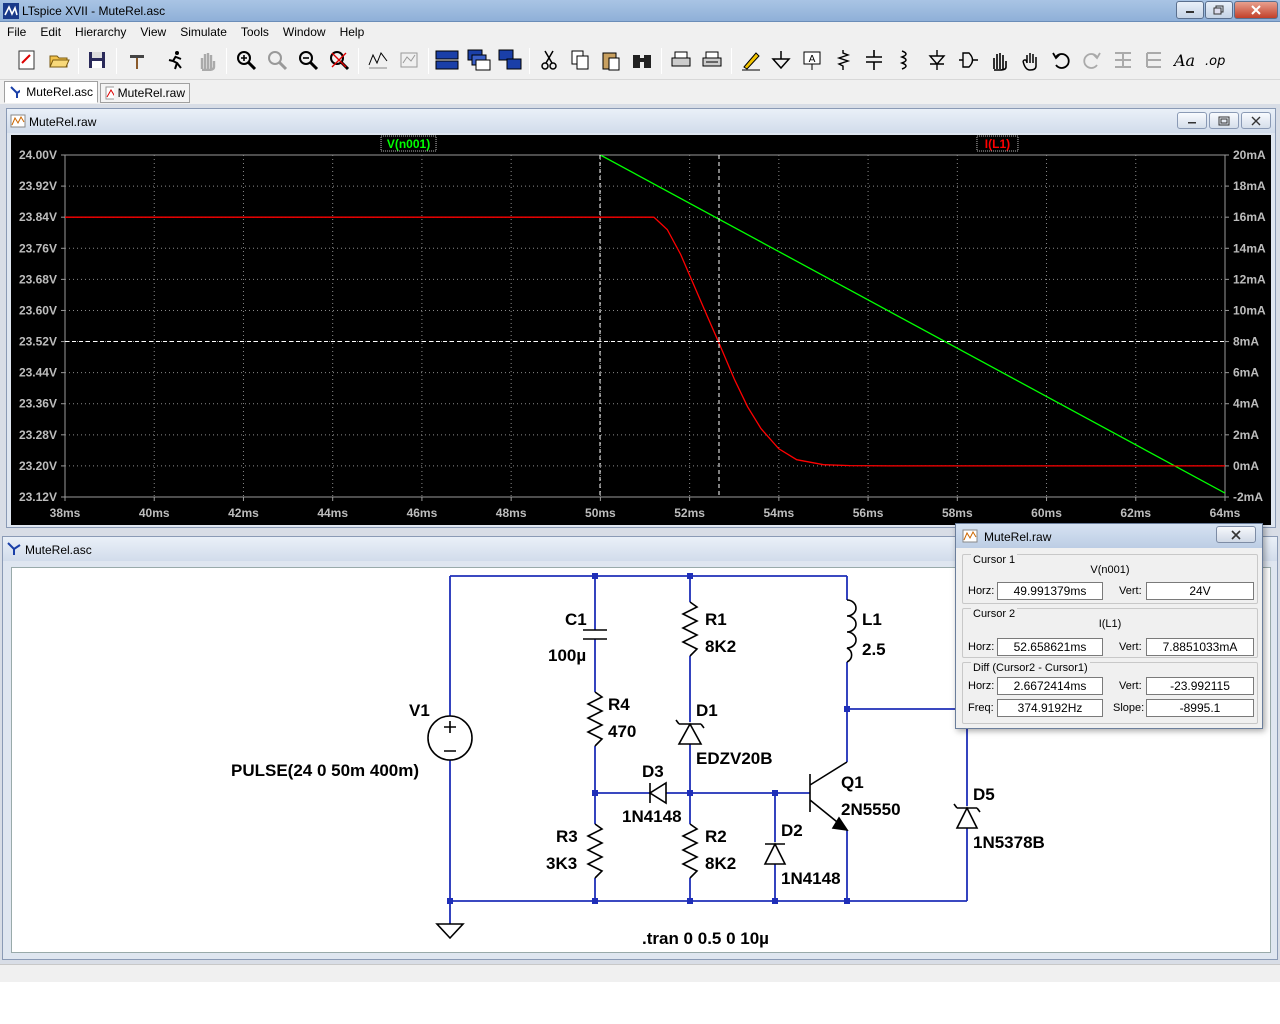  Describe the element at coordinates (1050, 686) in the screenshot. I see `diff-horz-field: 2.6672414ms` at that location.